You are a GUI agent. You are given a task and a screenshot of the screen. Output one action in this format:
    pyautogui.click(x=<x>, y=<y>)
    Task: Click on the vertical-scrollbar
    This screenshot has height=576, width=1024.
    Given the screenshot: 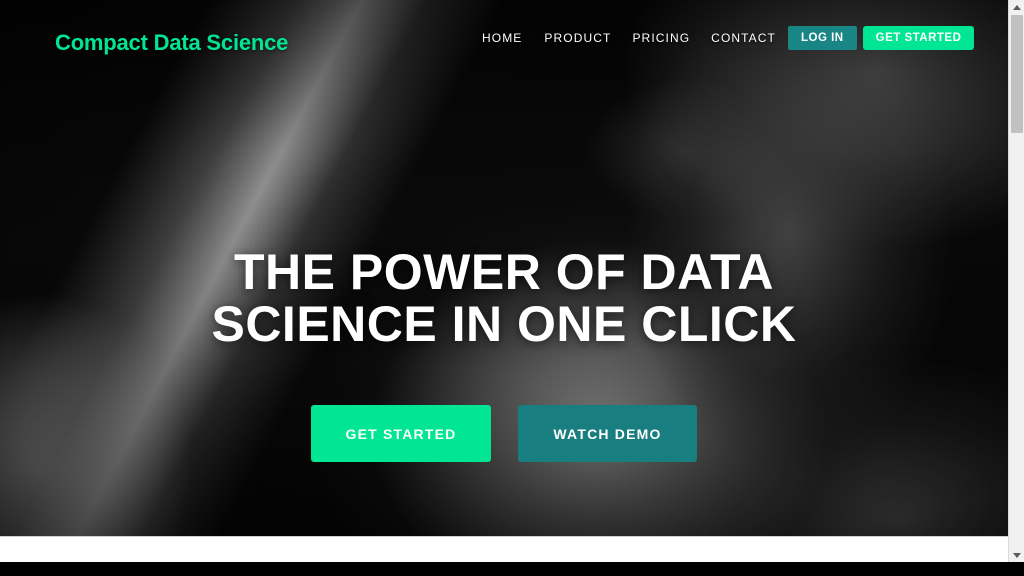 What is the action you would take?
    pyautogui.click(x=1016, y=281)
    